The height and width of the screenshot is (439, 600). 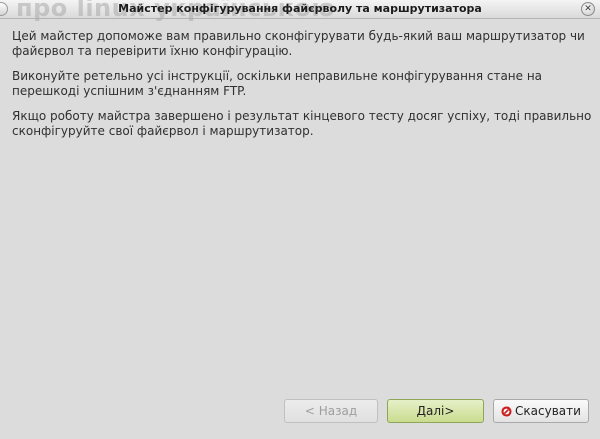 I want to click on close-button: ✕, so click(x=588, y=9).